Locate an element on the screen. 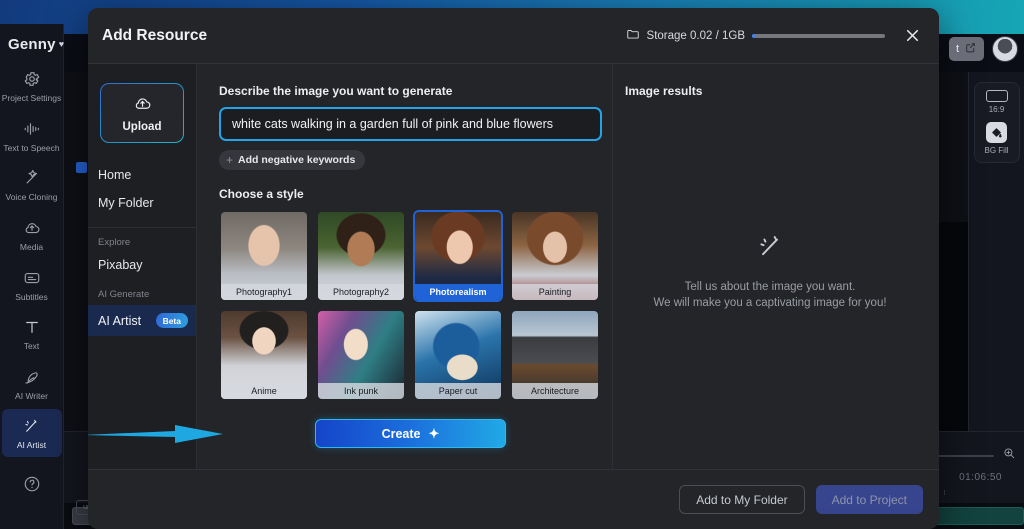 Image resolution: width=1024 pixels, height=529 pixels. modal-header-actions: Storage 0.02 / 1GB is located at coordinates (775, 36).